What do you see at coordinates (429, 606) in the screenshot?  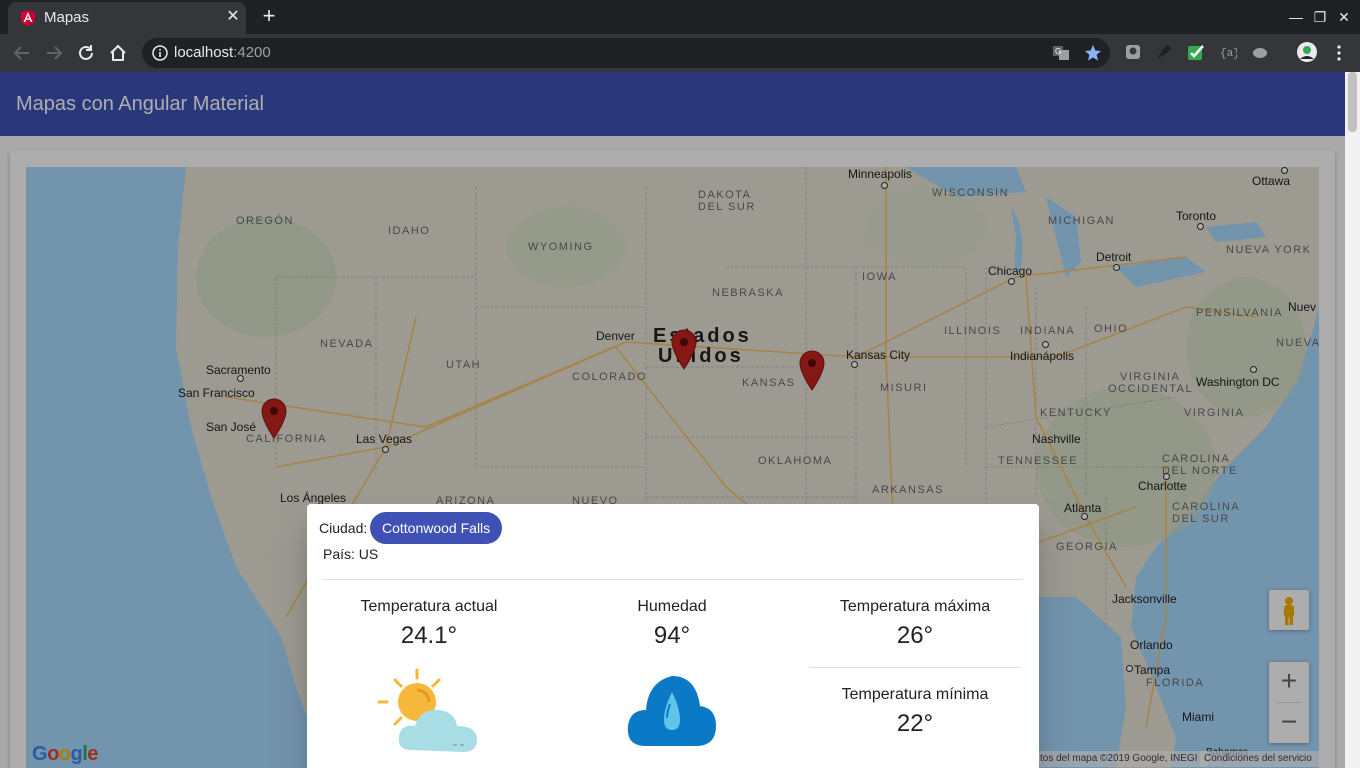 I see `current-temp-label: Temperatura actual` at bounding box center [429, 606].